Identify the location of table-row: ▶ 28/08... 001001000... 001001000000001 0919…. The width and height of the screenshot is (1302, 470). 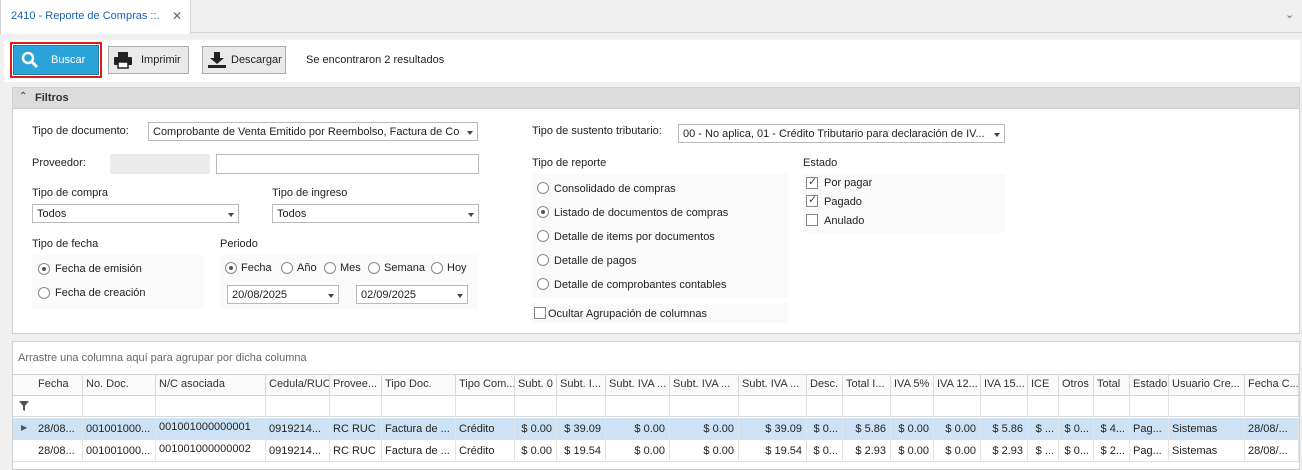
(656, 429).